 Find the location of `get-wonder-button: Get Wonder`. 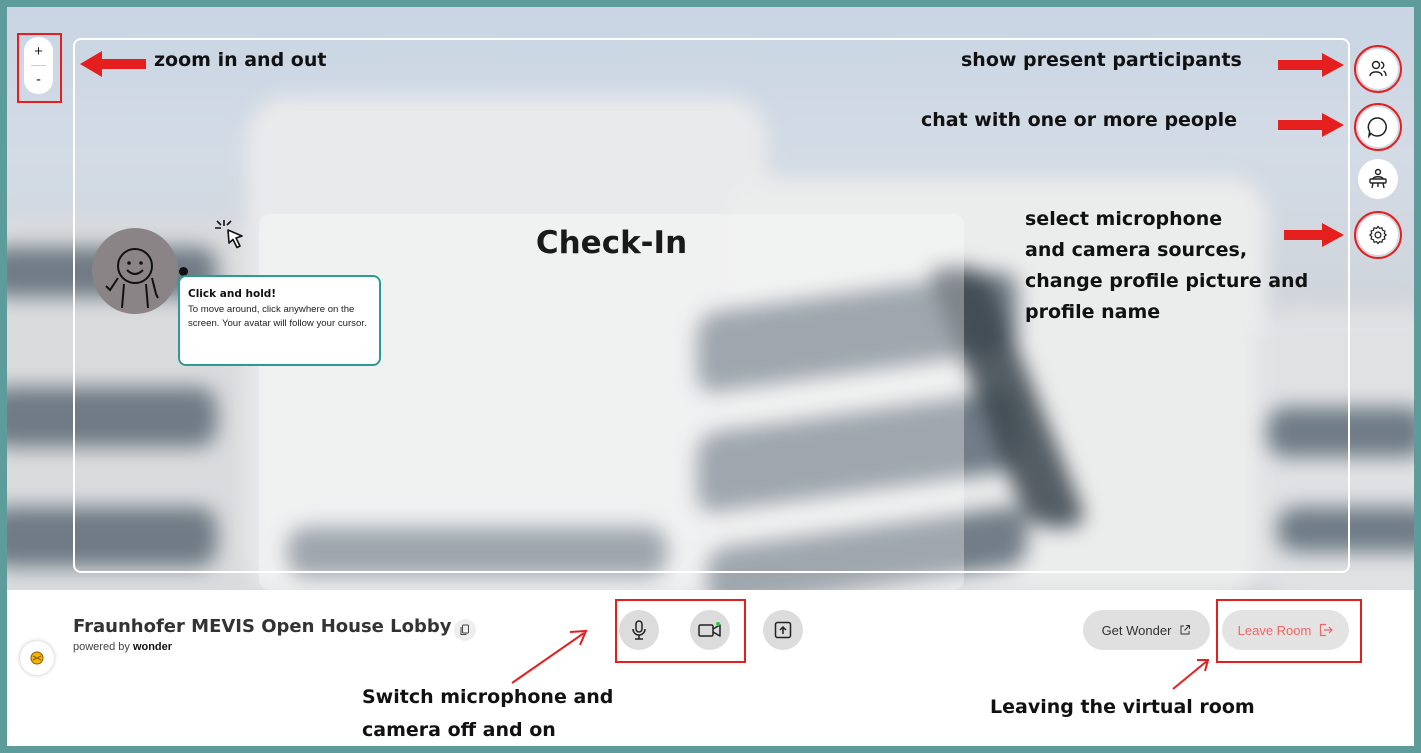

get-wonder-button: Get Wonder is located at coordinates (1146, 630).